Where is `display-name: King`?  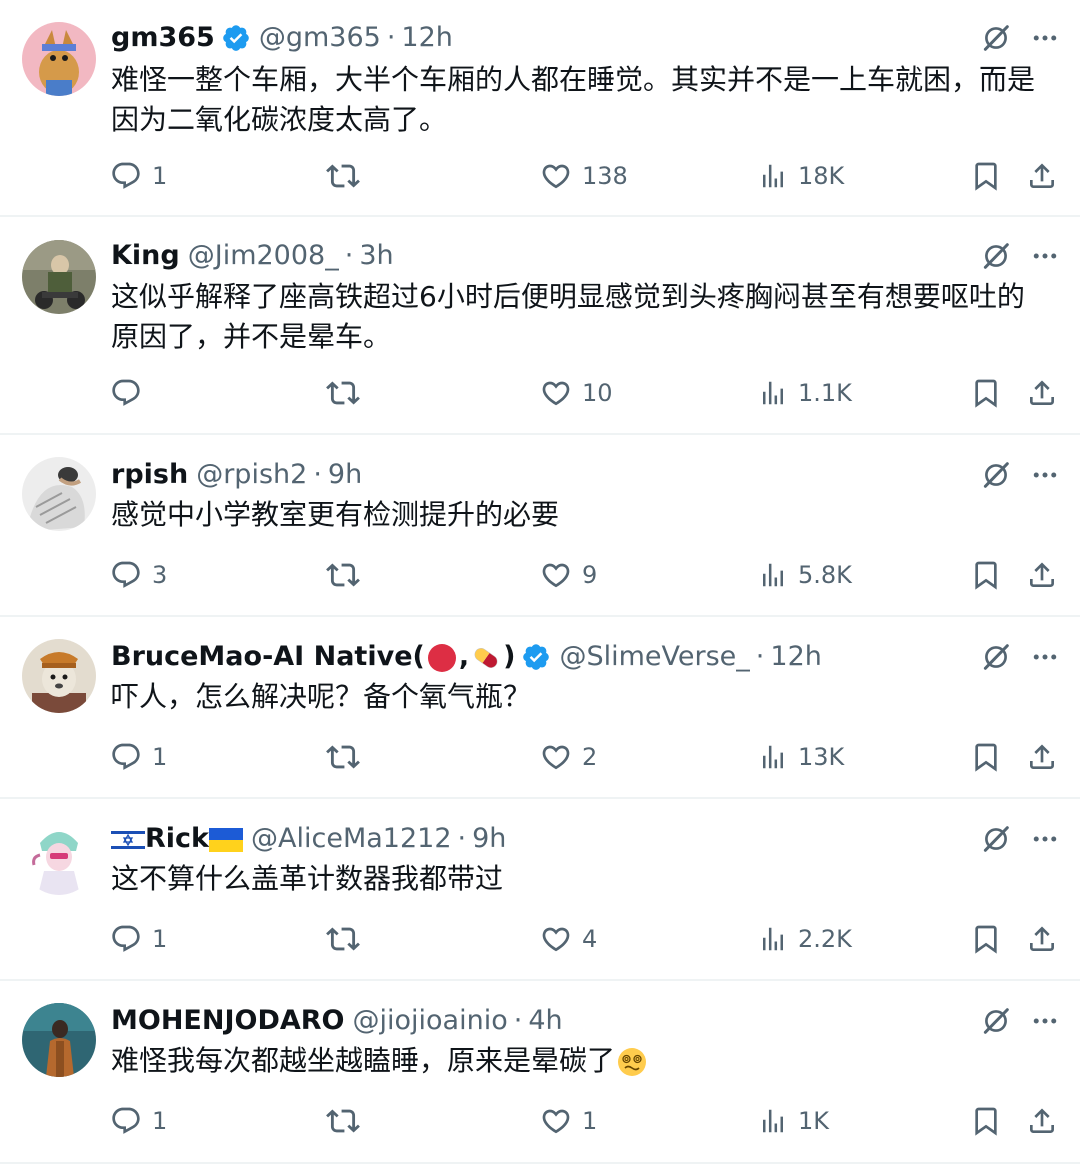
display-name: King is located at coordinates (145, 256).